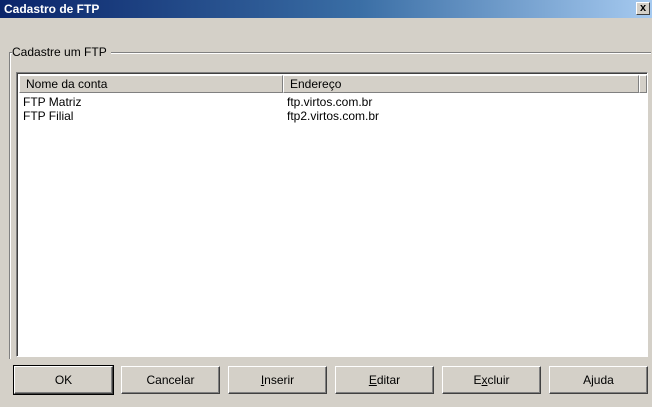 The width and height of the screenshot is (652, 407). Describe the element at coordinates (372, 380) in the screenshot. I see `edit-label-accel: E` at that location.